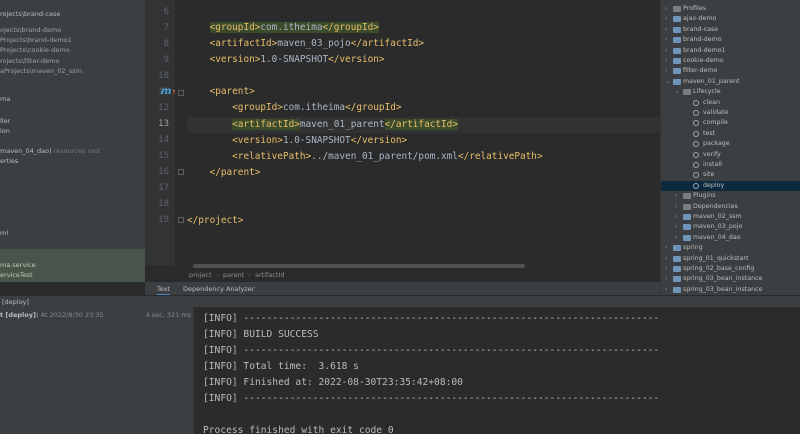 The width and height of the screenshot is (800, 434). What do you see at coordinates (730, 186) in the screenshot?
I see `maven-goal-deploy: deploy` at bounding box center [730, 186].